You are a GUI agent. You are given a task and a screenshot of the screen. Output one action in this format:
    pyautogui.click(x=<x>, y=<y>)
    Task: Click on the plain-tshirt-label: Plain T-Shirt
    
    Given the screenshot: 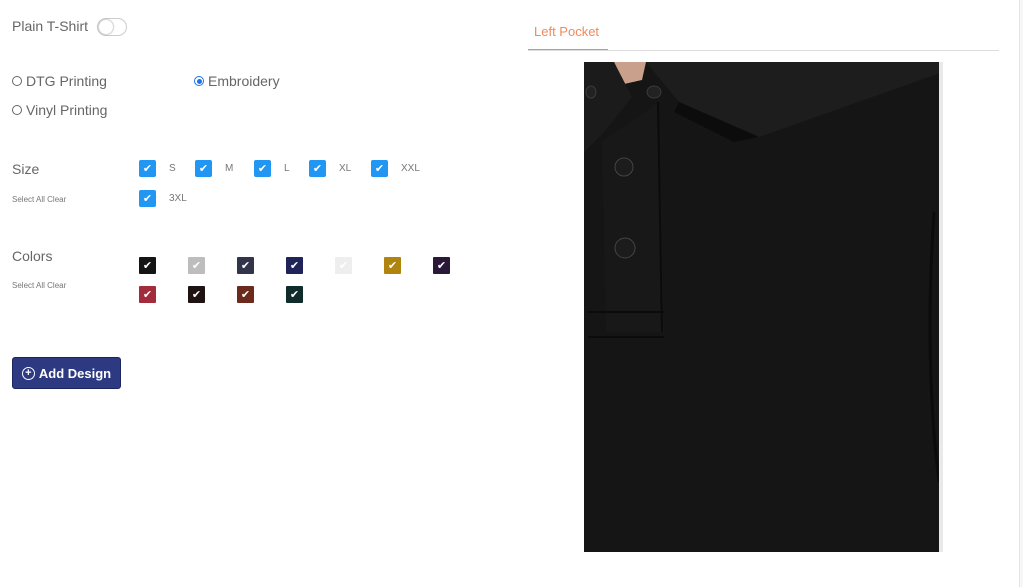 What is the action you would take?
    pyautogui.click(x=50, y=26)
    